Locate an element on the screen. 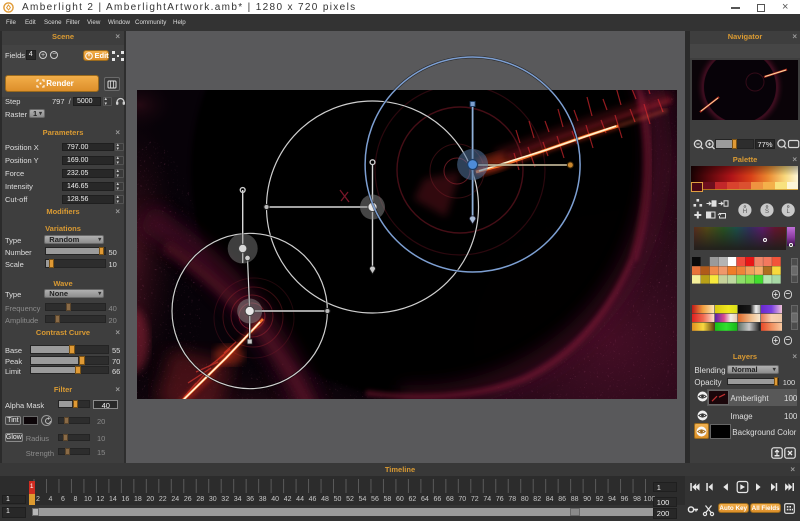 The width and height of the screenshot is (800, 521). svg-text: 90 is located at coordinates (587, 499).